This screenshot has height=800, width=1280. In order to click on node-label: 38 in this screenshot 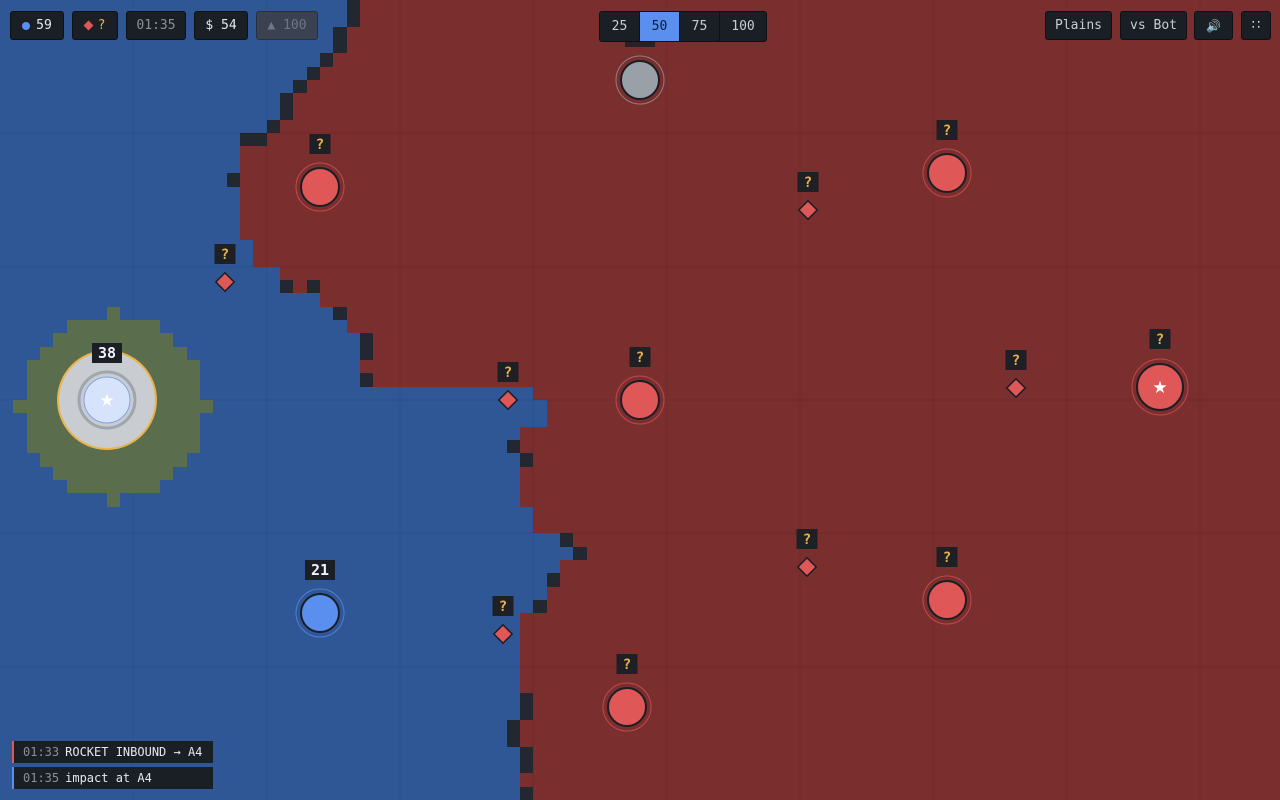, I will do `click(107, 353)`.